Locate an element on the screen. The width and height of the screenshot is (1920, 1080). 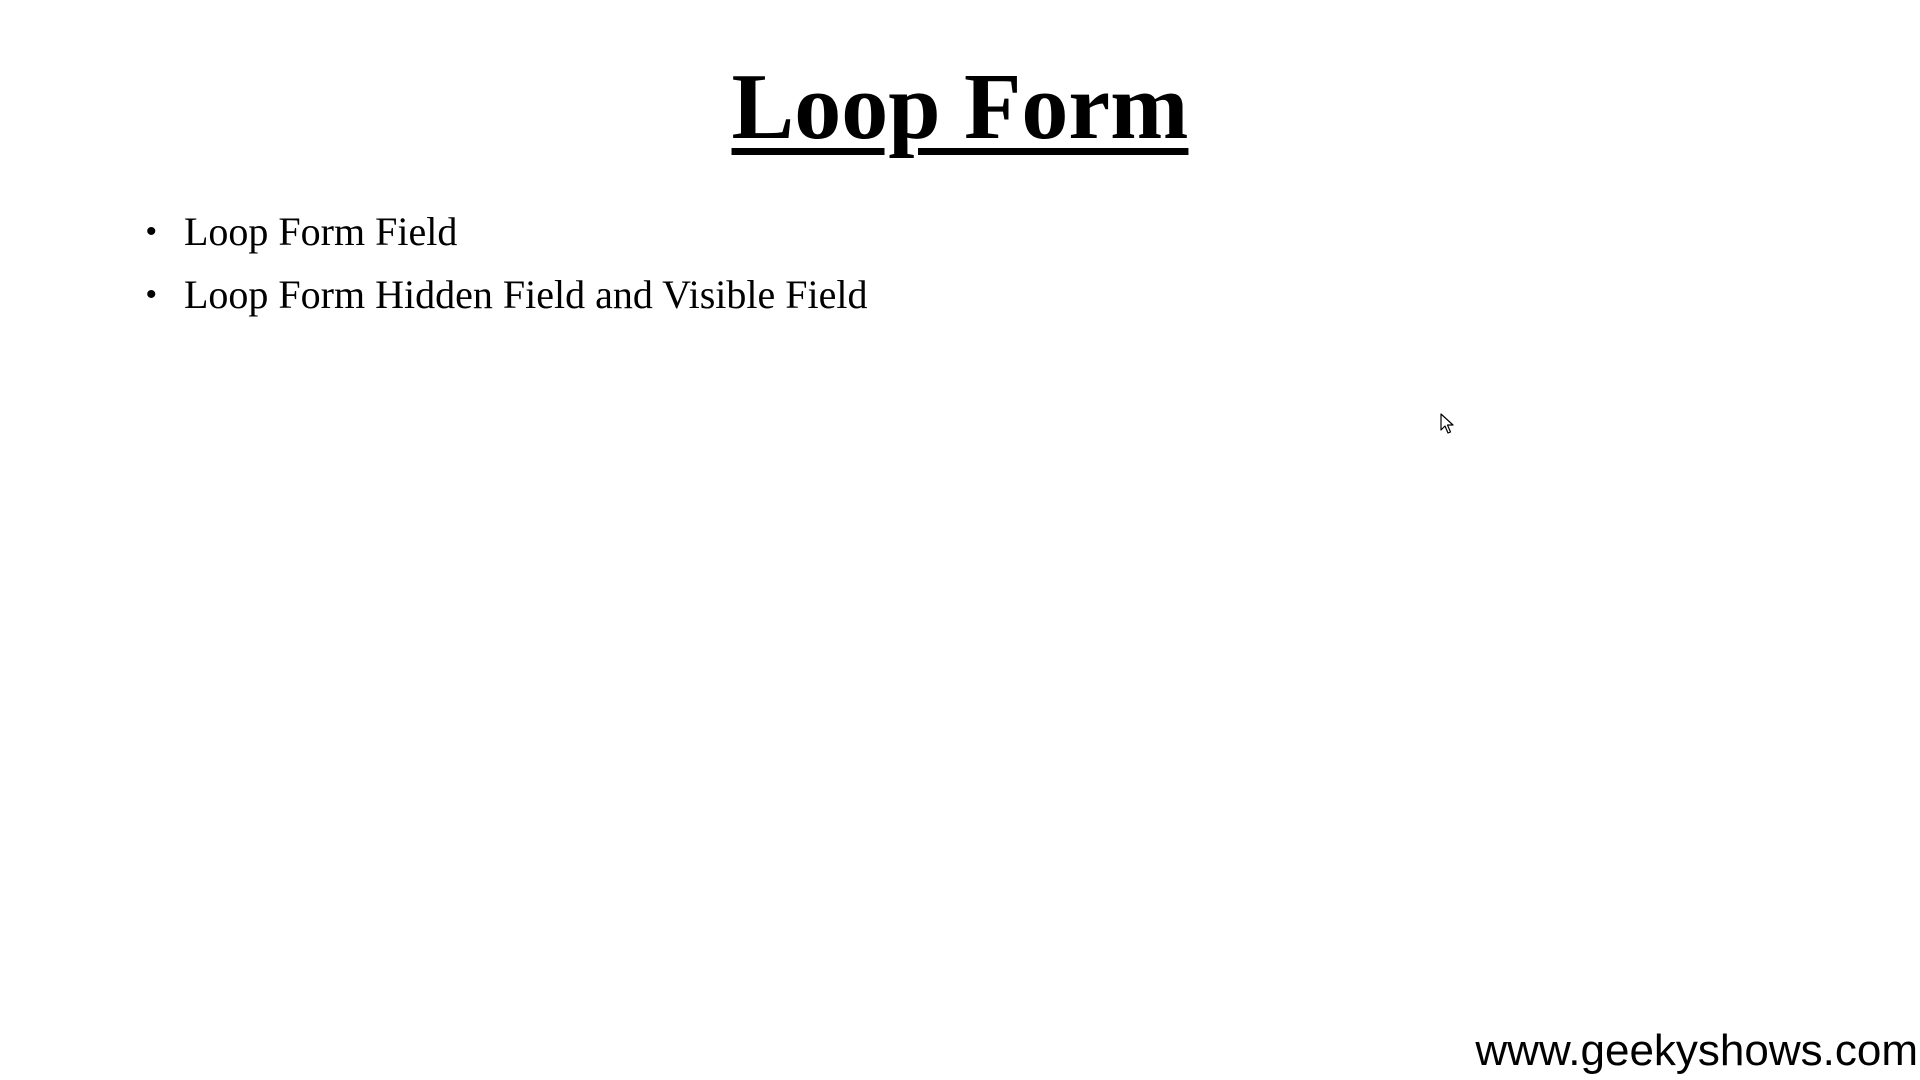
bullet-text: Loop Form Hidden Field and Visible Field is located at coordinates (526, 294).